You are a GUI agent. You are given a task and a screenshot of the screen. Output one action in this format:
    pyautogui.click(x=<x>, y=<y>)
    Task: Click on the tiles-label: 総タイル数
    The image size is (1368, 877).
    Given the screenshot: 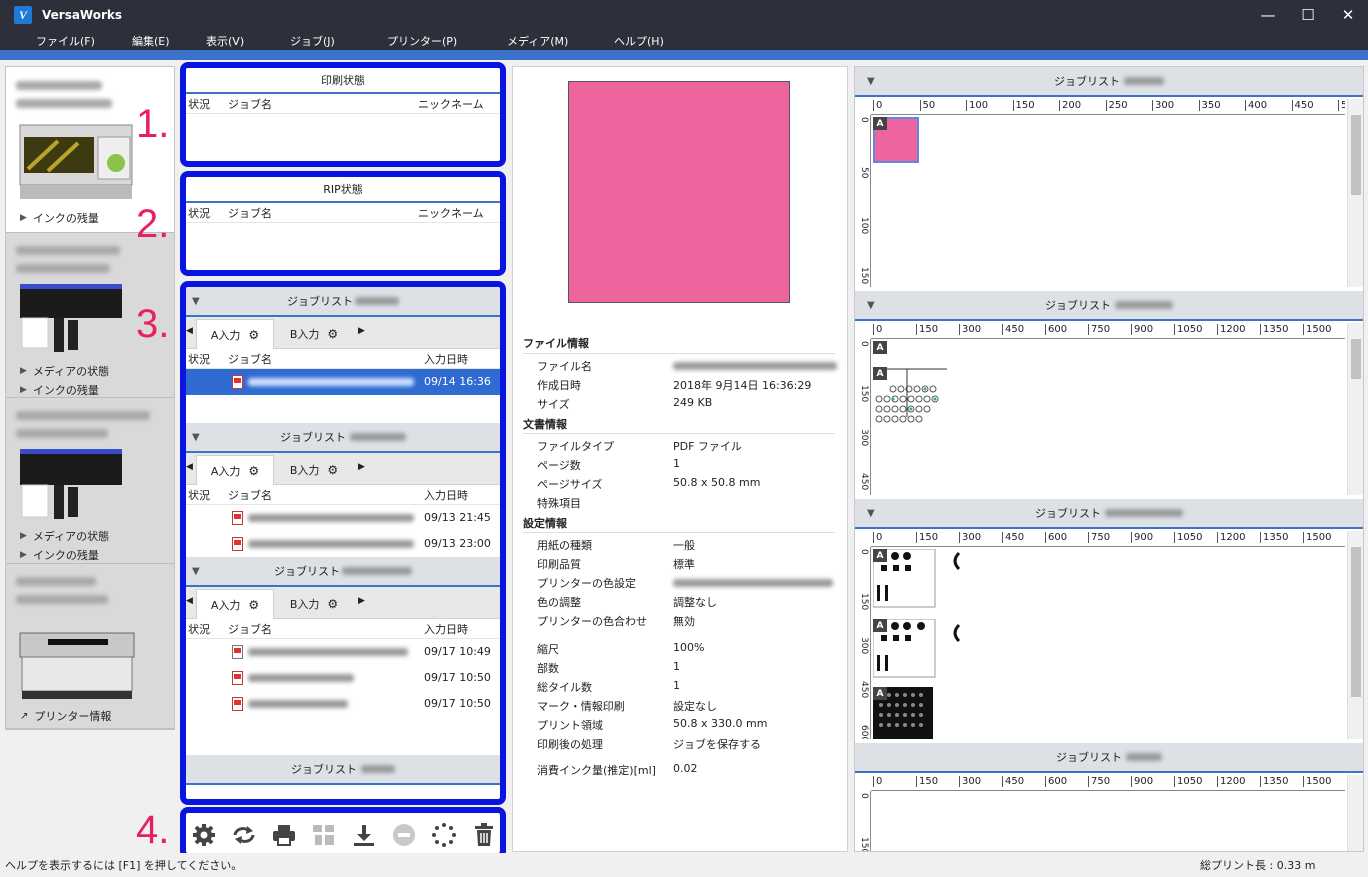 What is the action you would take?
    pyautogui.click(x=564, y=687)
    